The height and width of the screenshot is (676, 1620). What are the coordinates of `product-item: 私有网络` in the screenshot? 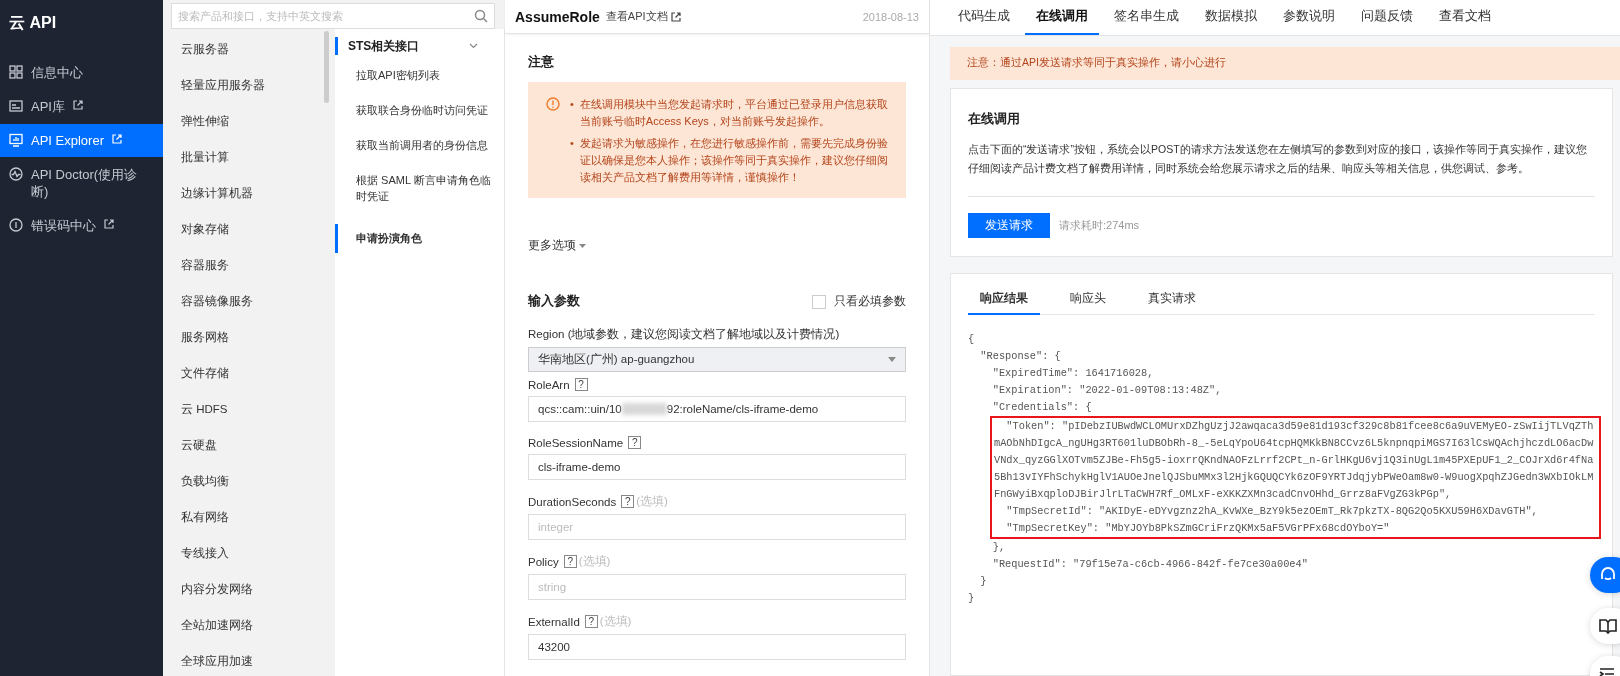 It's located at (249, 517).